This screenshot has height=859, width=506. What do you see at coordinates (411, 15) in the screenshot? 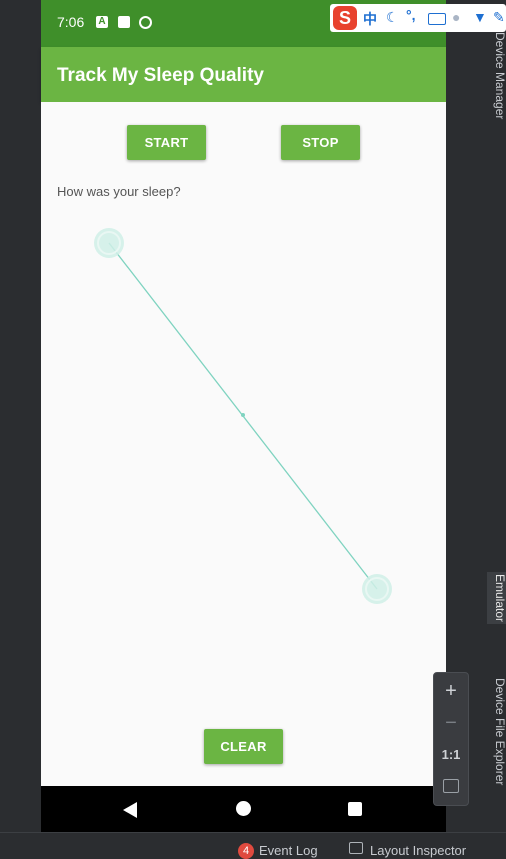
I see `ime-punct-indicator: °,` at bounding box center [411, 15].